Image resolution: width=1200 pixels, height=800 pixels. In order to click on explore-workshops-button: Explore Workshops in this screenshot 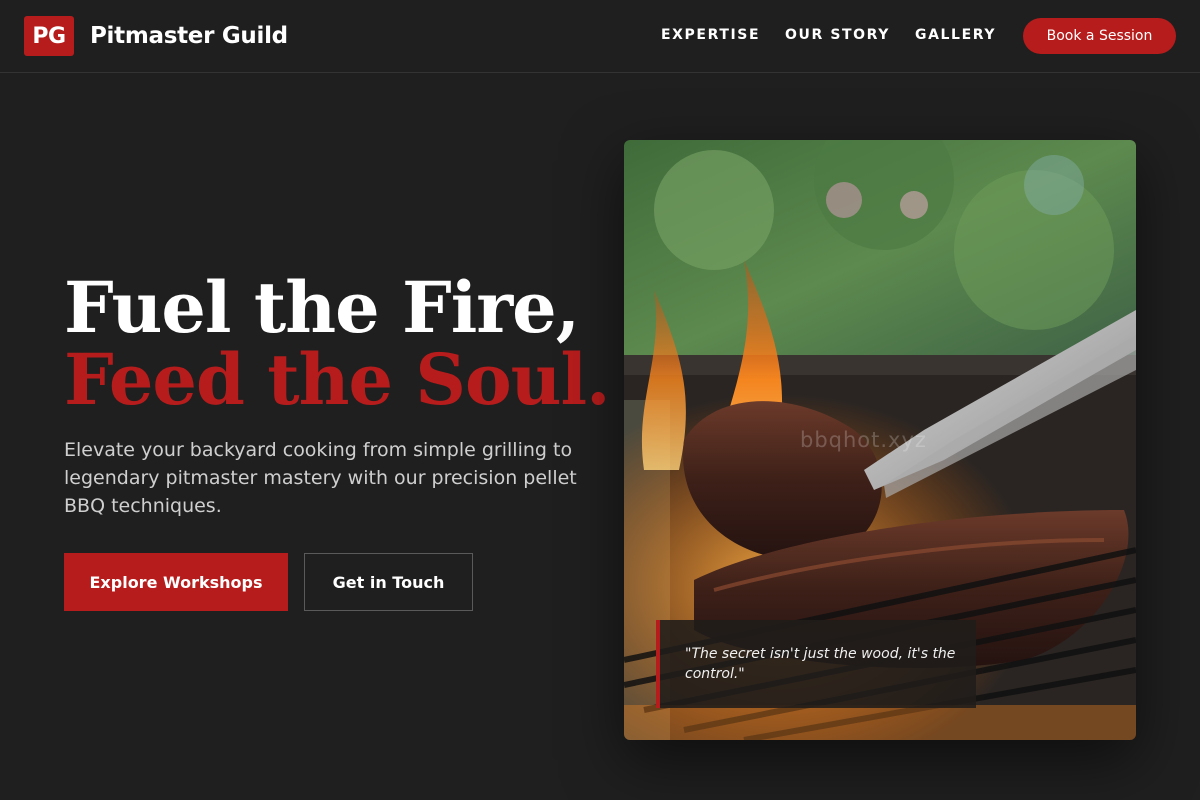, I will do `click(176, 582)`.